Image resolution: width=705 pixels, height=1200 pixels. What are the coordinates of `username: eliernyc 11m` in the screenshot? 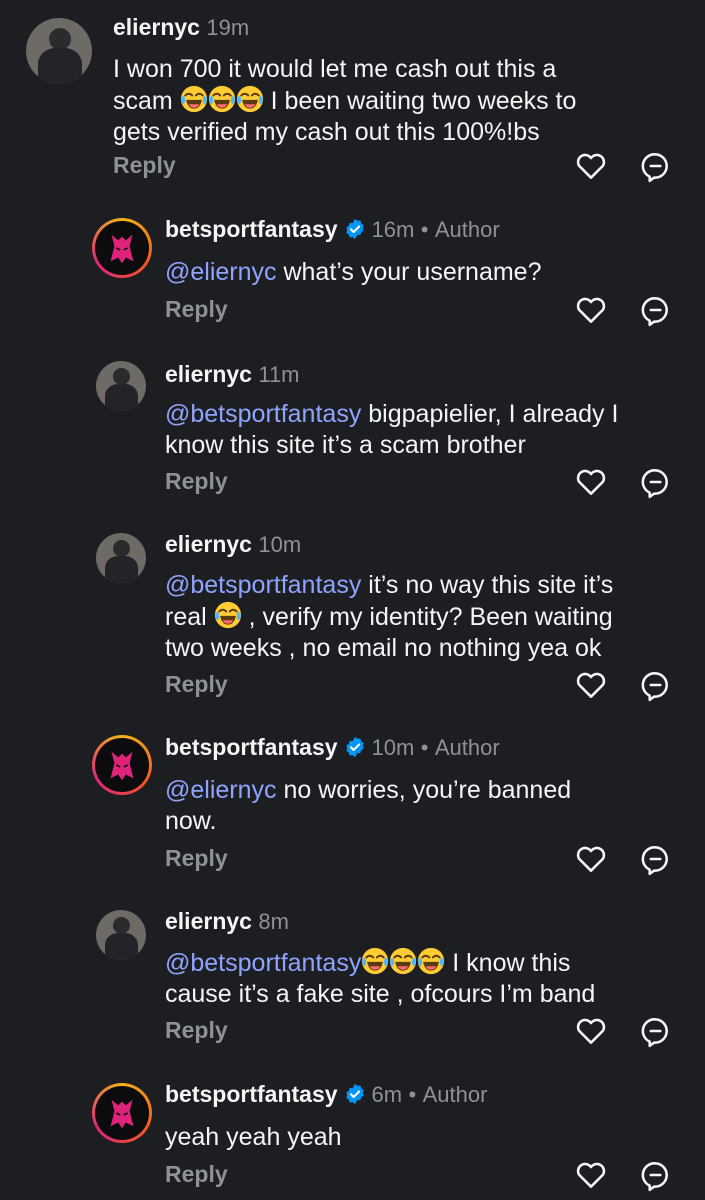 It's located at (232, 374).